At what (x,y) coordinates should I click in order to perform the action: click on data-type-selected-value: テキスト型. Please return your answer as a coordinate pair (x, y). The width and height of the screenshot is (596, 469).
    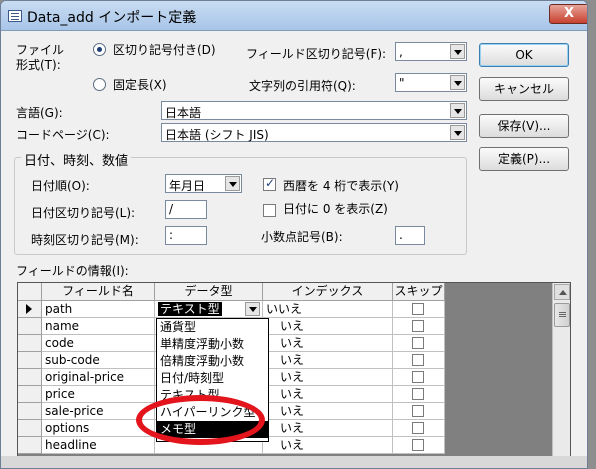
    Looking at the image, I should click on (190, 309).